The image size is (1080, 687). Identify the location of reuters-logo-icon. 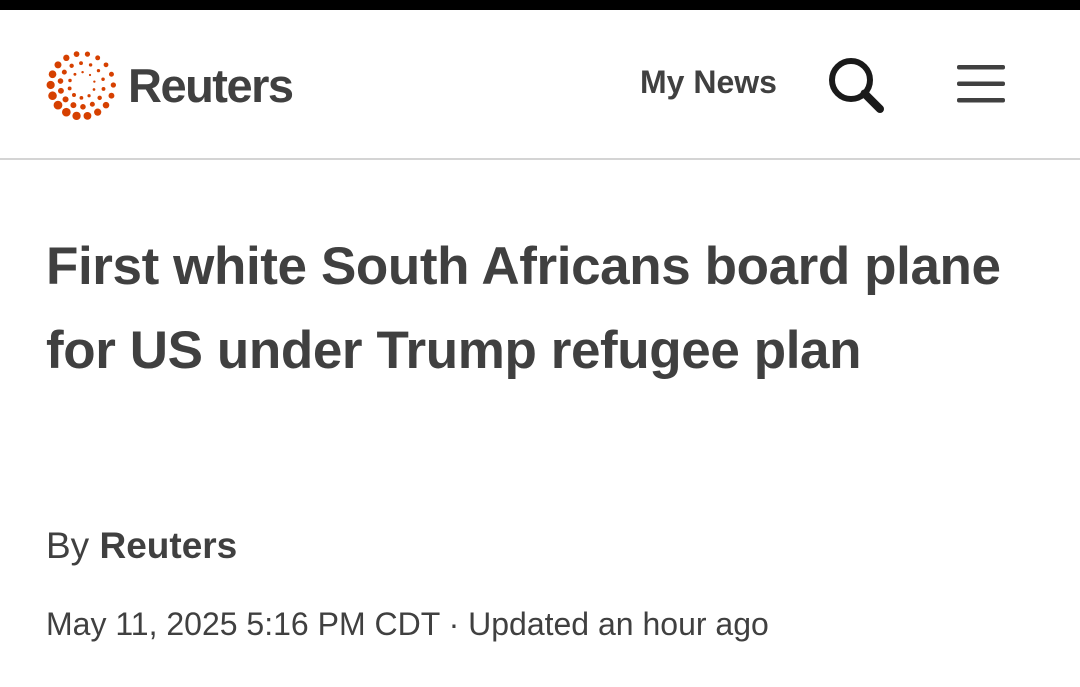
(81, 86).